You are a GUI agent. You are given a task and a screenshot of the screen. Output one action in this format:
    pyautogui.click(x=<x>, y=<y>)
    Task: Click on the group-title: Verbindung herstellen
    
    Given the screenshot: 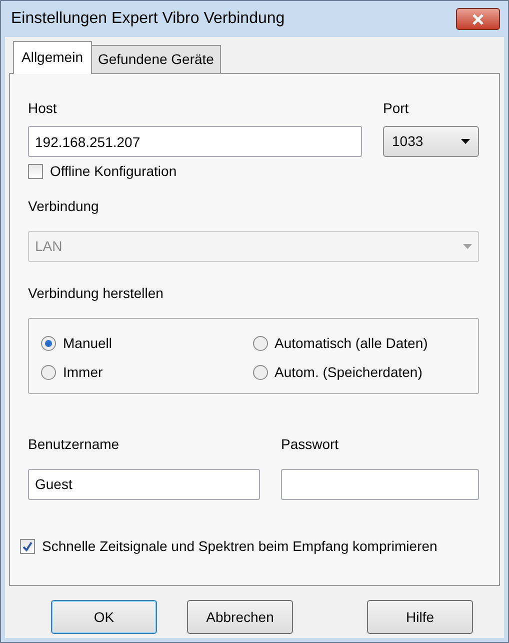 What is the action you would take?
    pyautogui.click(x=96, y=293)
    